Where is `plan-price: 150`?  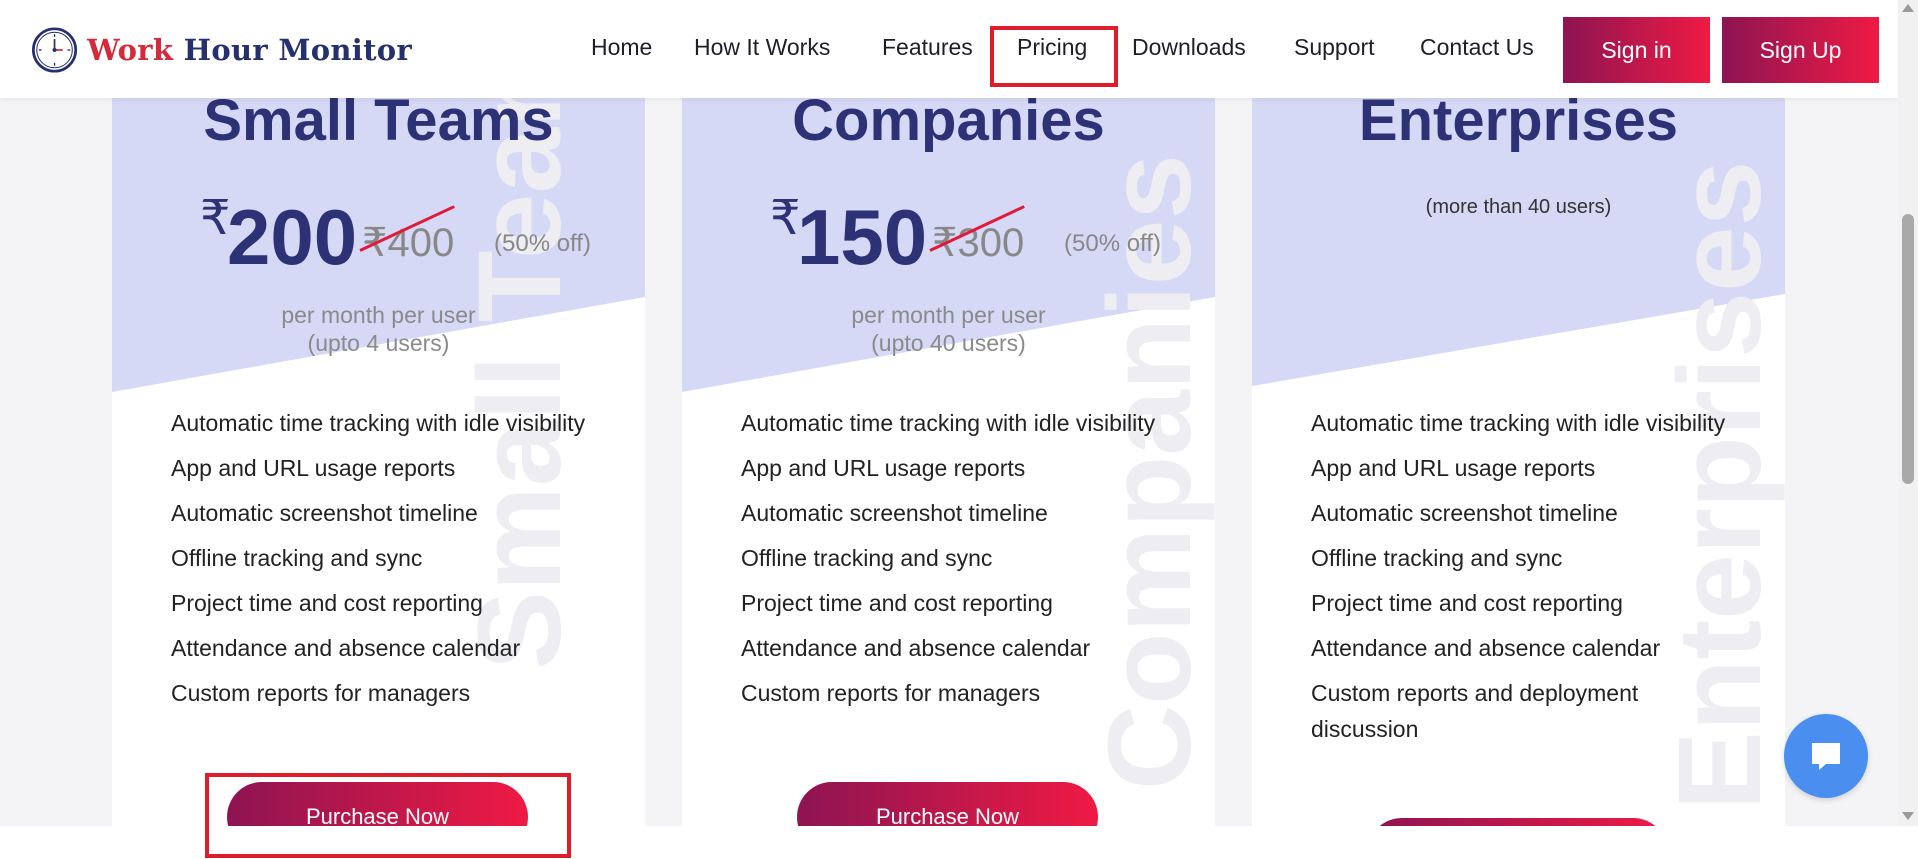 plan-price: 150 is located at coordinates (862, 237).